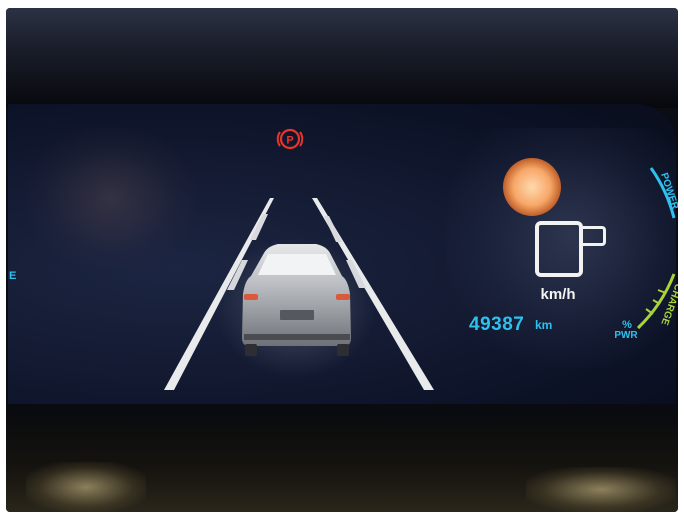 The width and height of the screenshot is (684, 518). Describe the element at coordinates (601, 489) in the screenshot. I see `light-reflection-right` at that location.